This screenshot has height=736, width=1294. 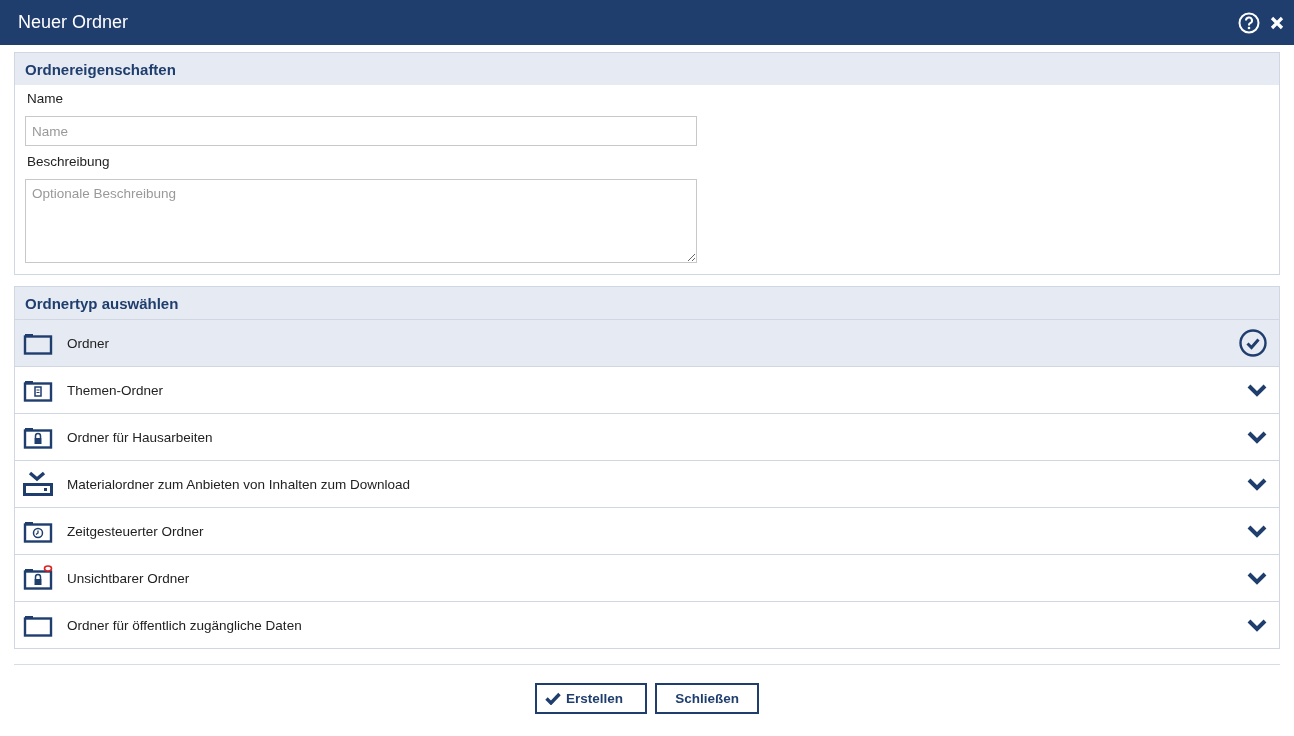 What do you see at coordinates (591, 698) in the screenshot?
I see `create-button: Erstellen` at bounding box center [591, 698].